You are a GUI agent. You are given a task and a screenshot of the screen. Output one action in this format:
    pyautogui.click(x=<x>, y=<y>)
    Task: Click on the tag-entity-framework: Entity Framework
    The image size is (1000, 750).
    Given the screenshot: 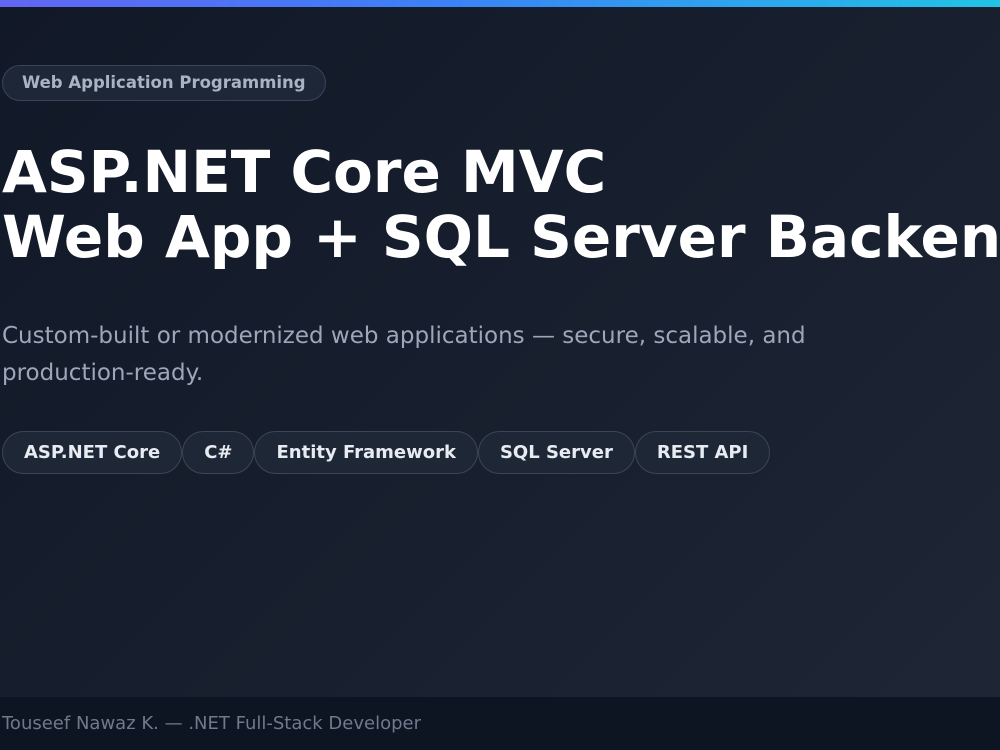 What is the action you would take?
    pyautogui.click(x=366, y=452)
    